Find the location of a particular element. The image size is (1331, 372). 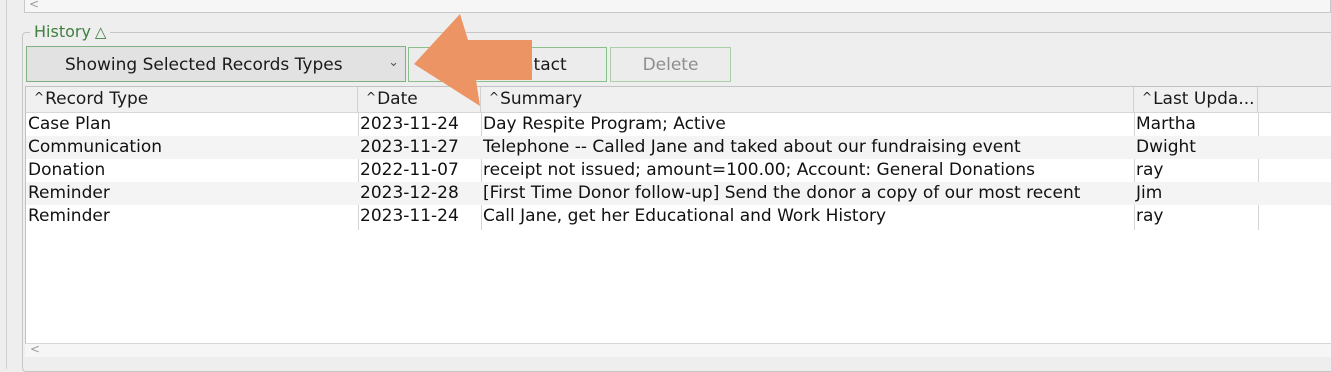

contact-button: ontact is located at coordinates (507, 64).